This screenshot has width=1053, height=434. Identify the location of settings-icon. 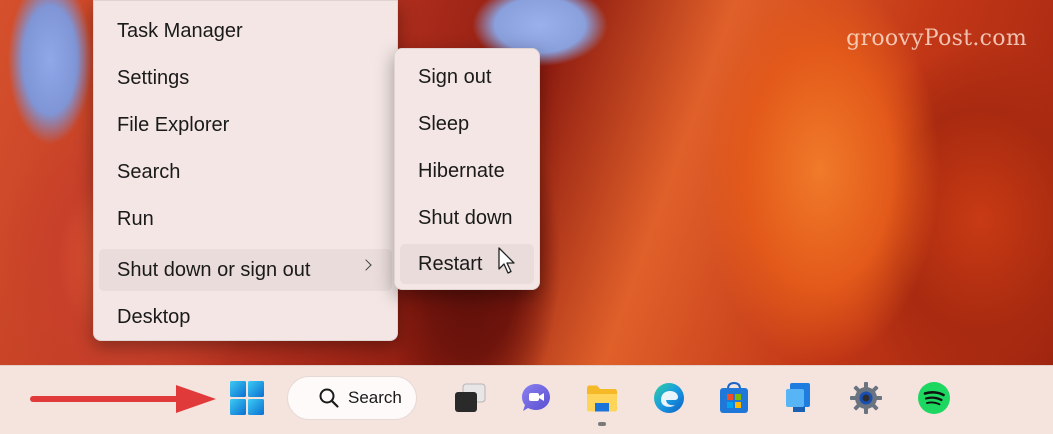
(866, 398).